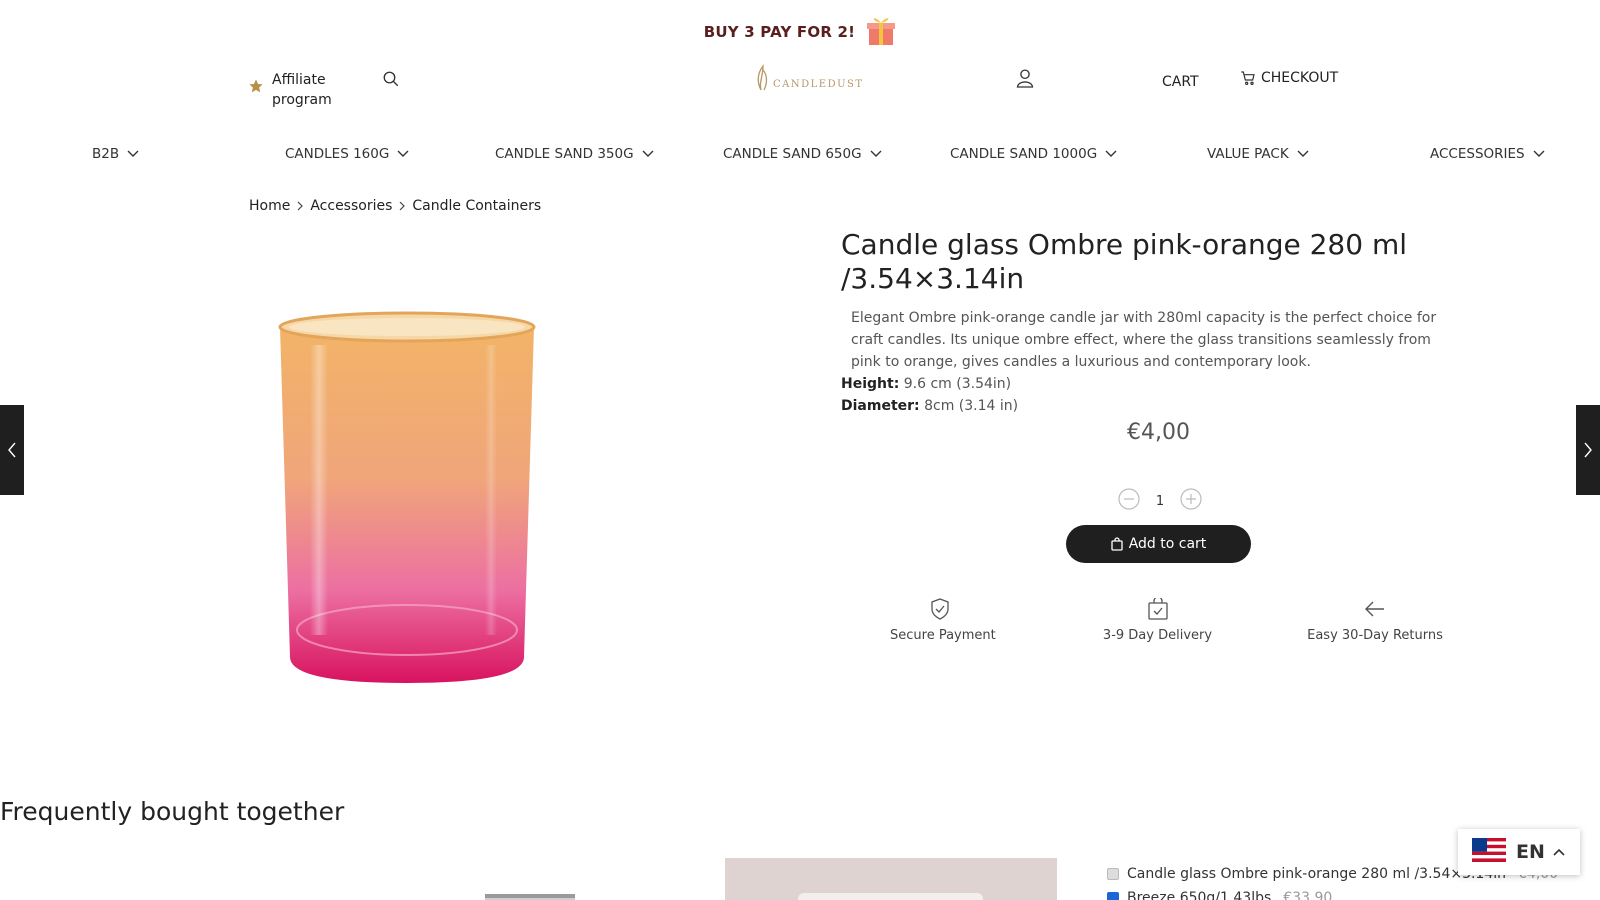 The image size is (1600, 900). I want to click on chevron-left-icon, so click(12, 450).